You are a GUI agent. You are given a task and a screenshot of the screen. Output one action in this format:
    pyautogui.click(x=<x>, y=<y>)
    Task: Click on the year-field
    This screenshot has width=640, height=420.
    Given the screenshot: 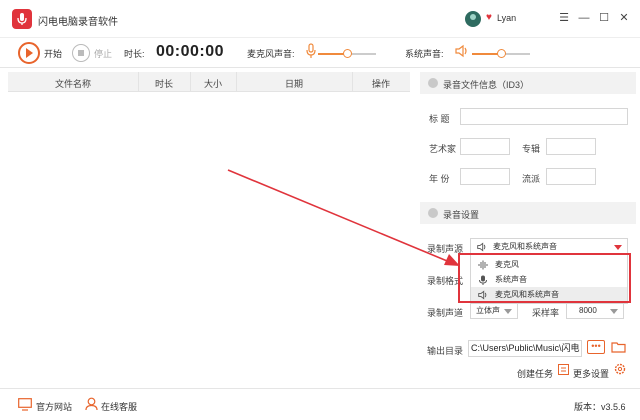 What is the action you would take?
    pyautogui.click(x=485, y=176)
    